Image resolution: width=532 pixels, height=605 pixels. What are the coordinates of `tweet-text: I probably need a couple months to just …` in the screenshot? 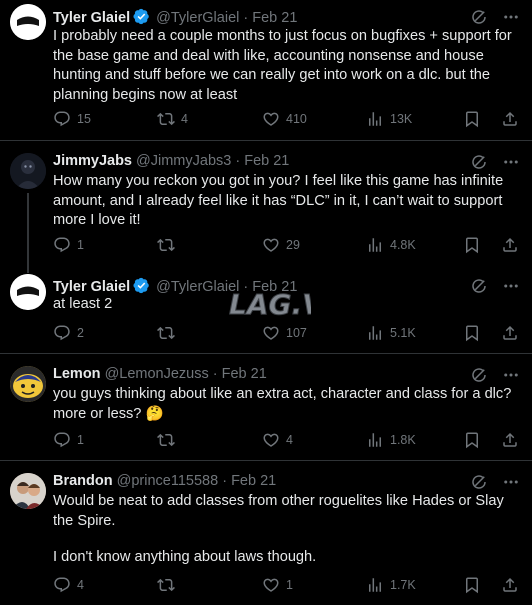 It's located at (282, 65).